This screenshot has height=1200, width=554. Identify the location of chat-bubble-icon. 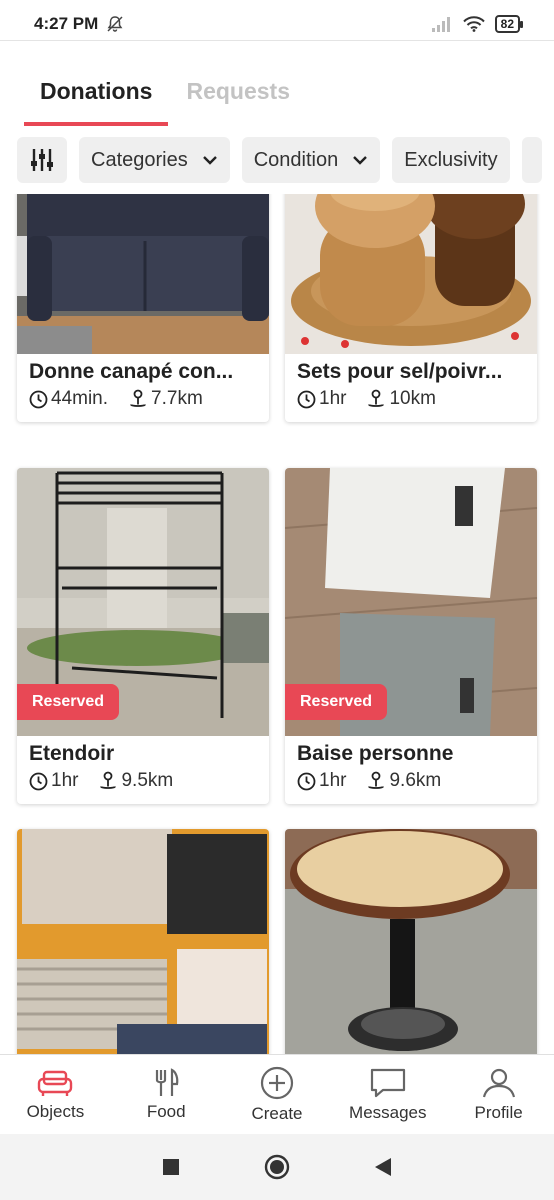
(387, 1082).